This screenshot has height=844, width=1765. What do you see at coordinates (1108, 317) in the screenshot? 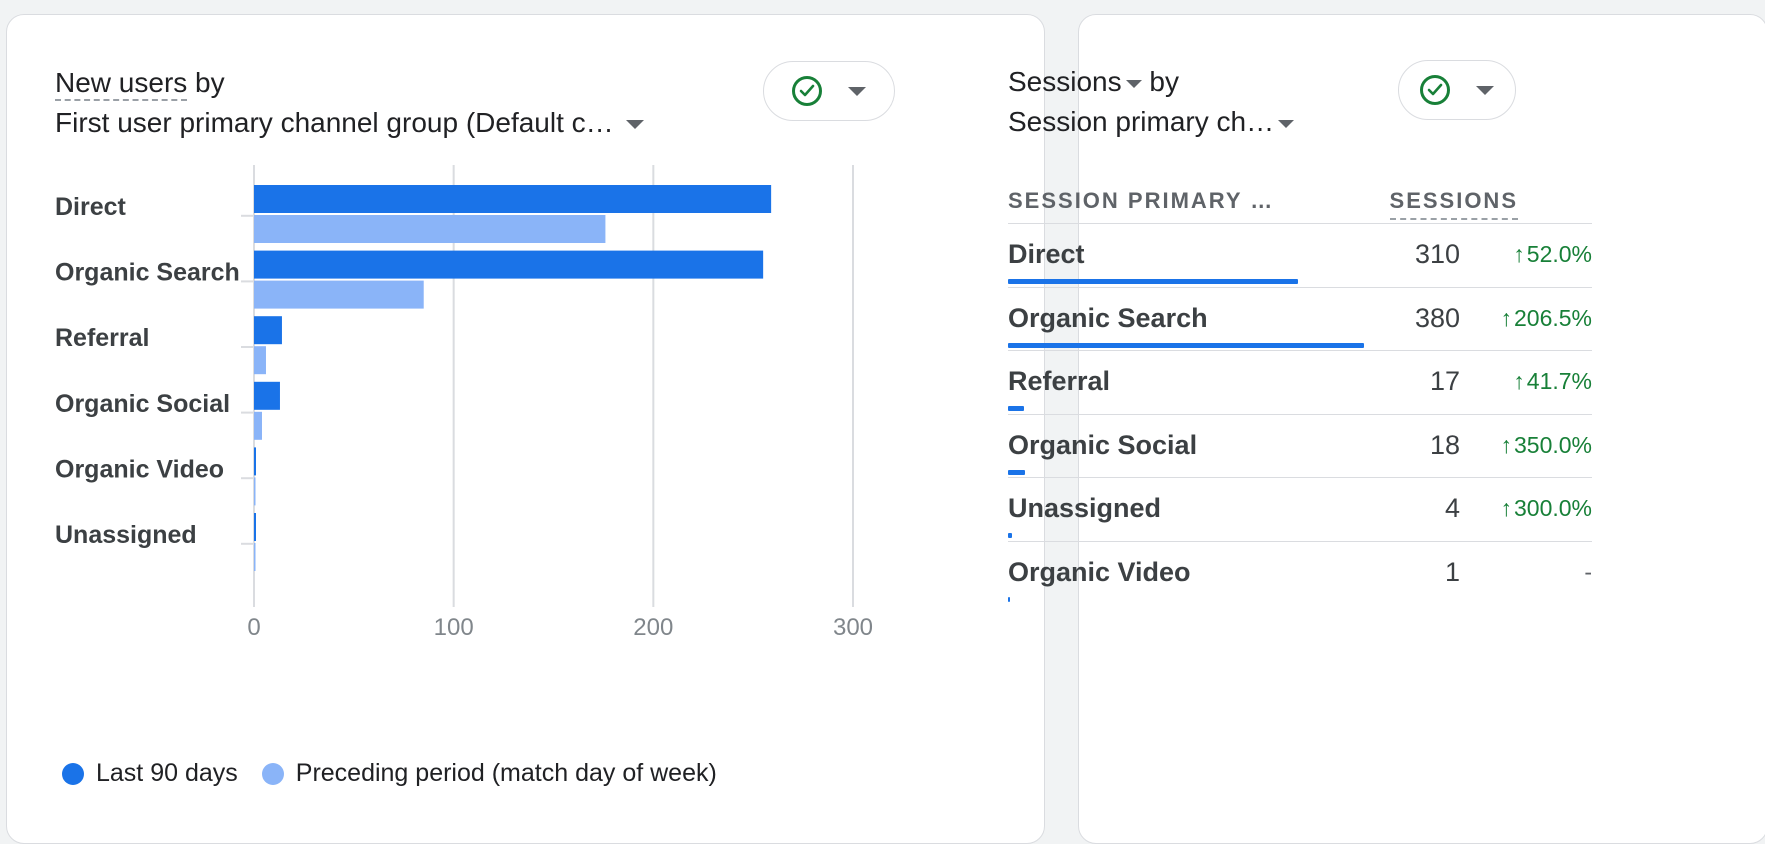
I see `row-label: Organic Search` at bounding box center [1108, 317].